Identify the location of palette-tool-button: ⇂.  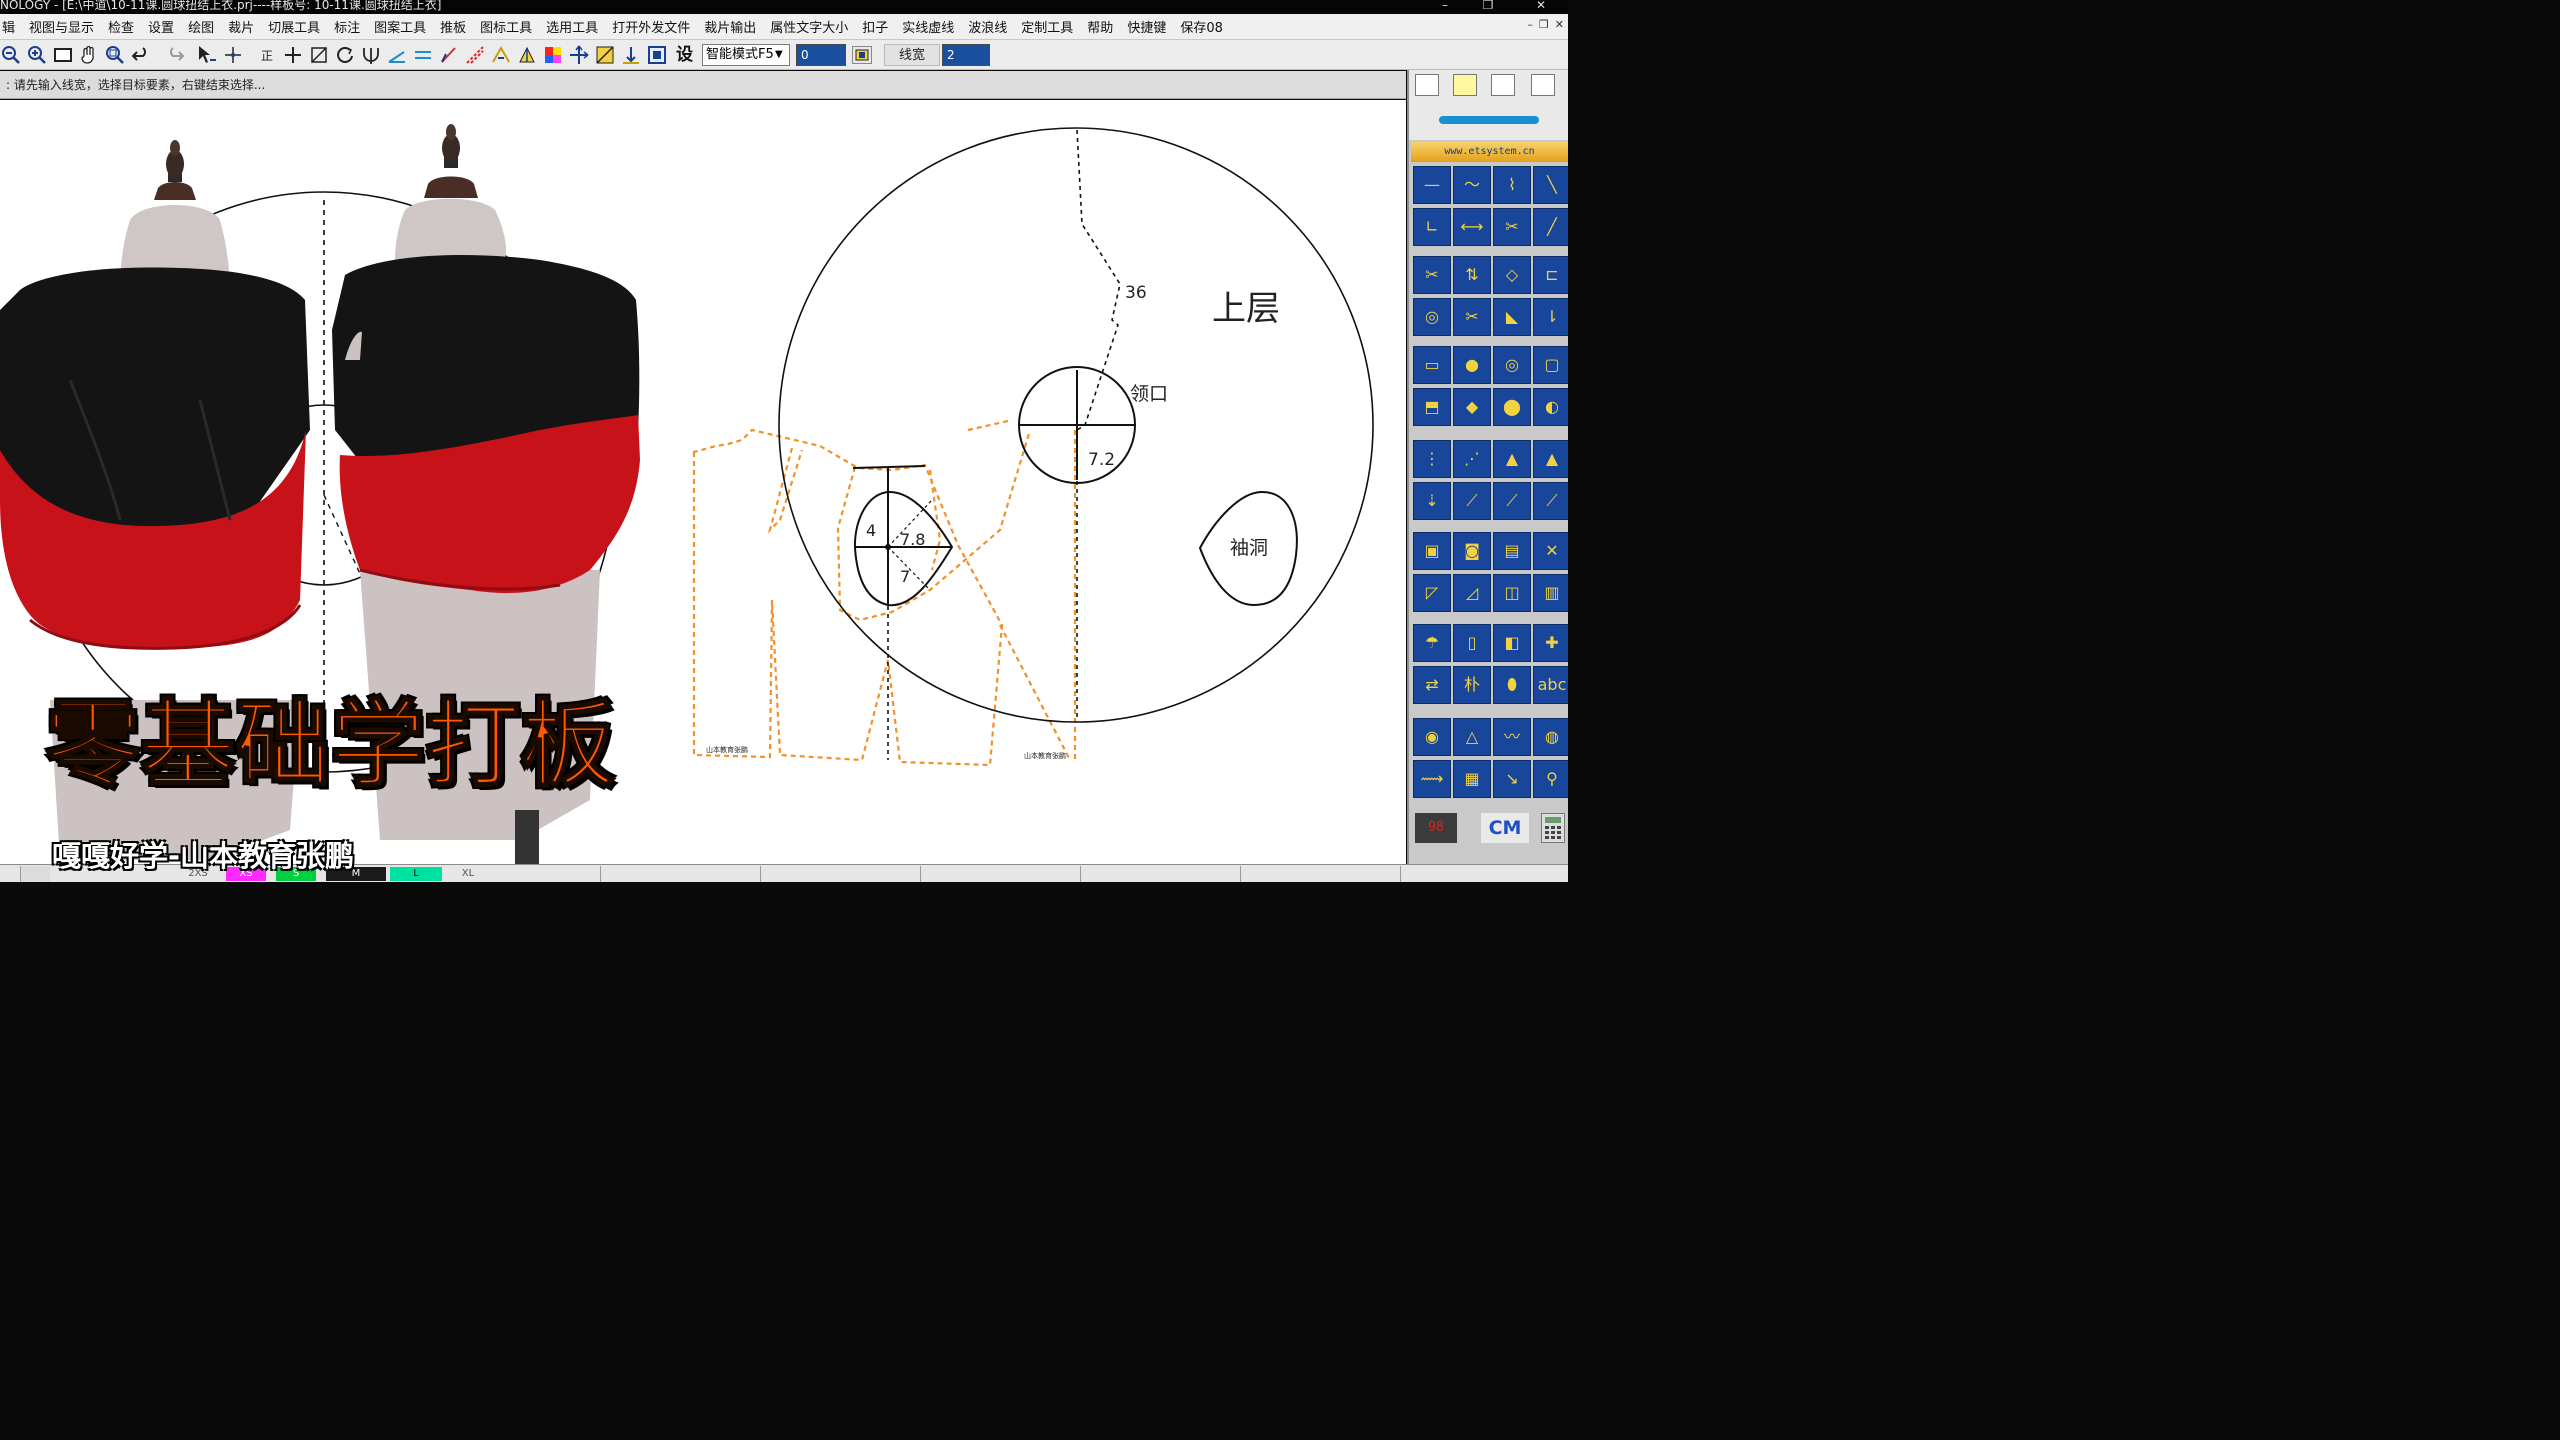
(1550, 317).